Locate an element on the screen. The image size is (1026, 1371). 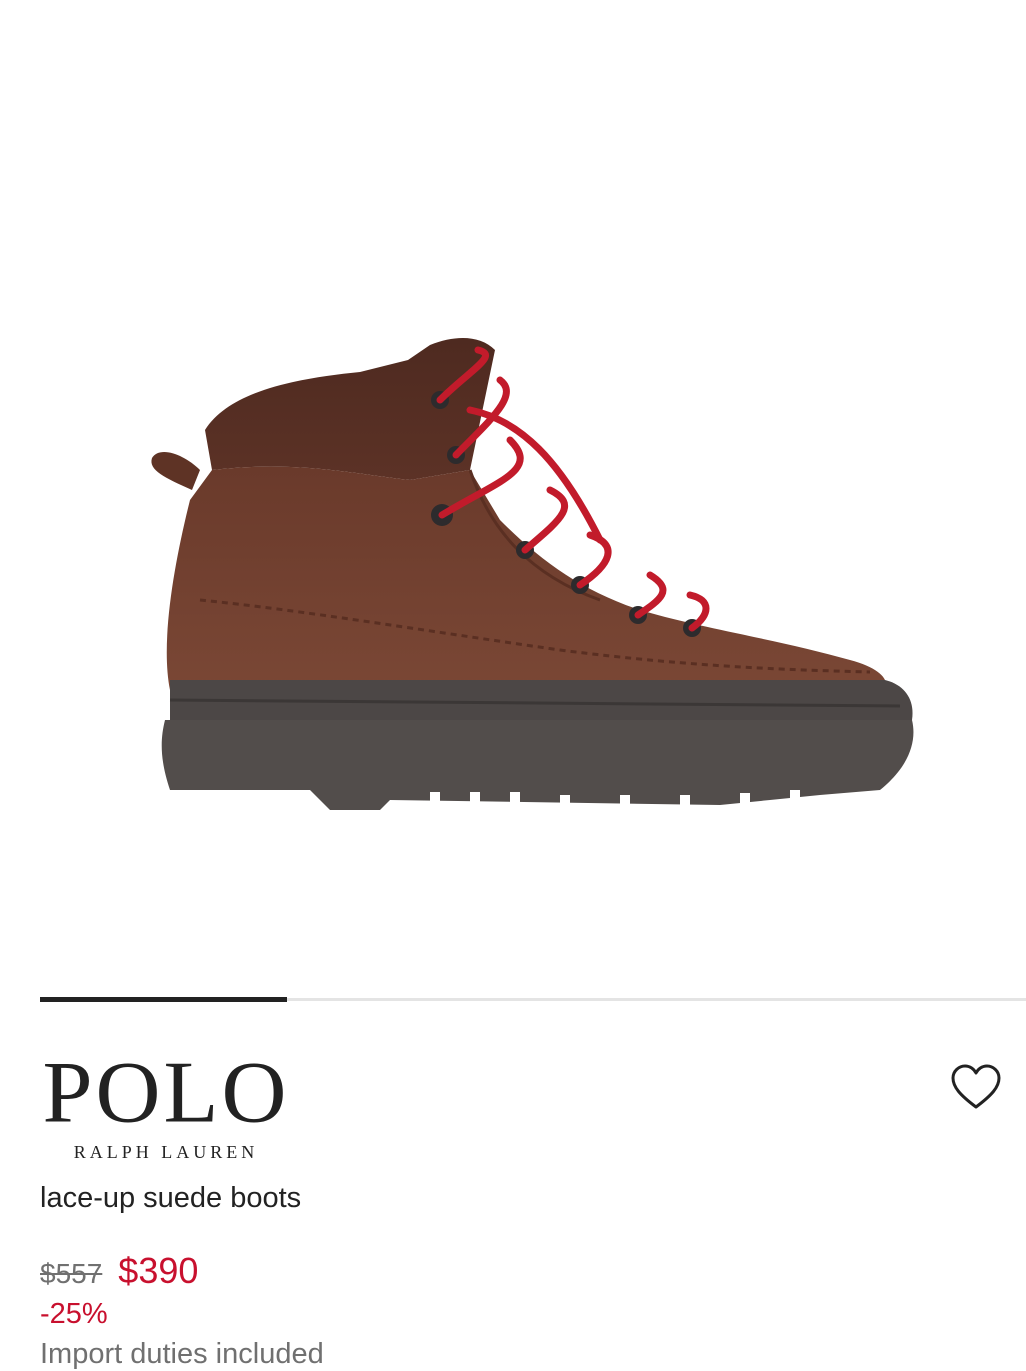
duties-note: Import duties included is located at coordinates (182, 1354).